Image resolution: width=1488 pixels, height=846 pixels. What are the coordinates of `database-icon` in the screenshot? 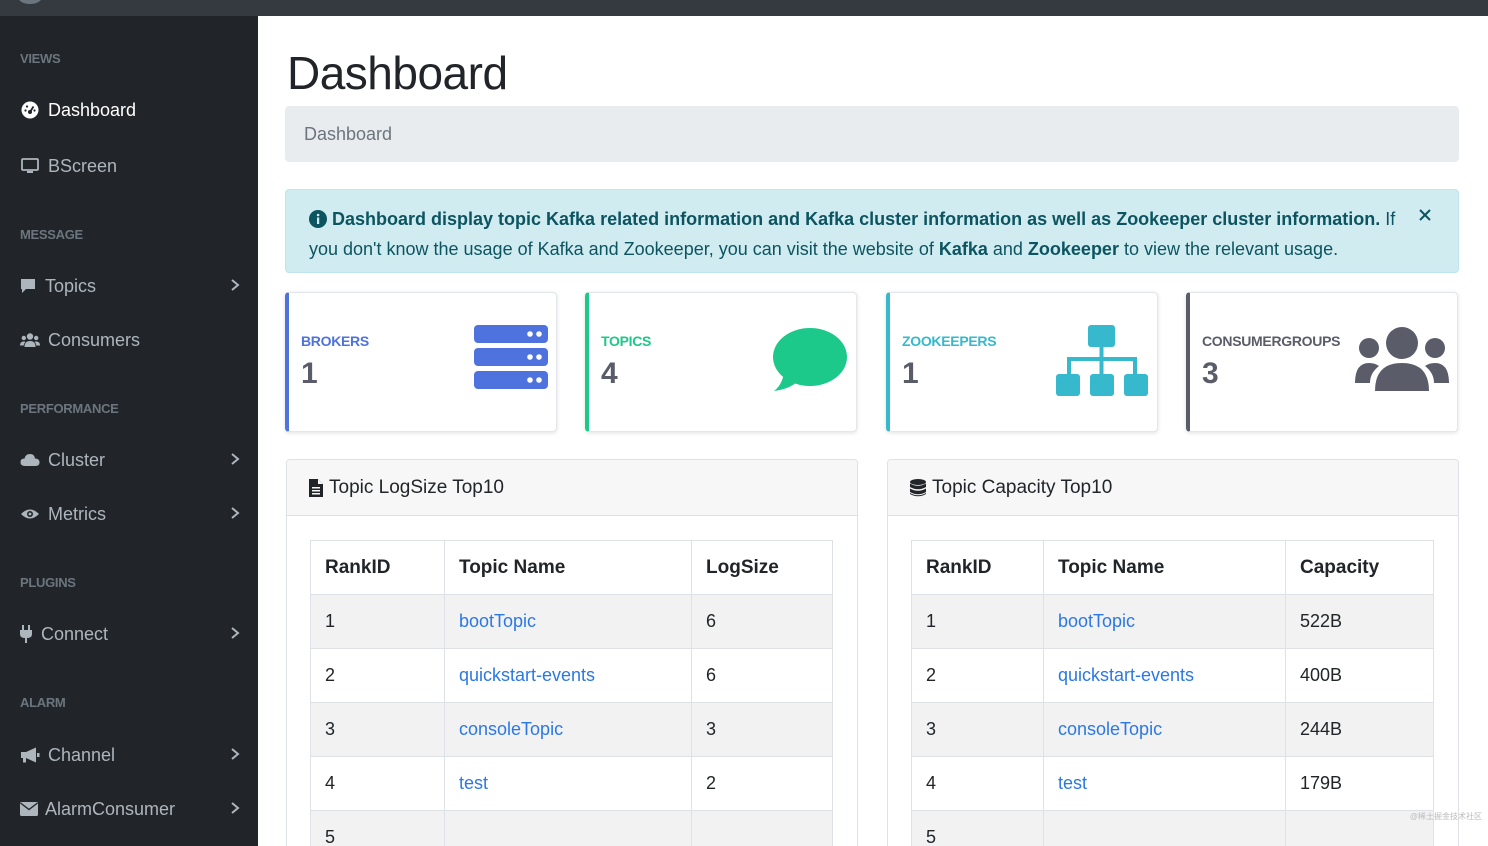 It's located at (918, 487).